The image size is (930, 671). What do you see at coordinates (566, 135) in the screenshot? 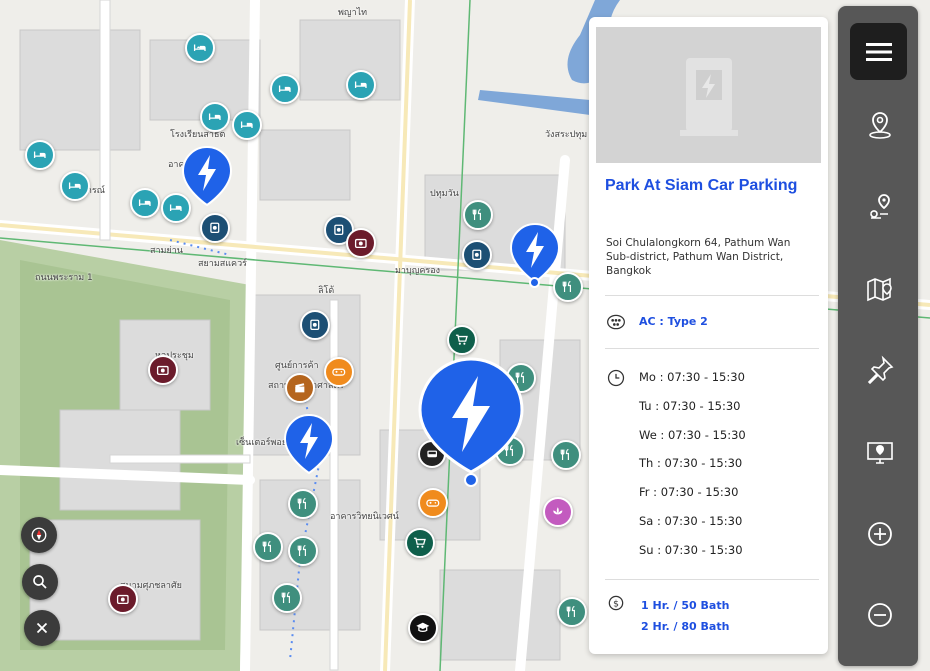
I see `map-label: วังสระปทุม` at bounding box center [566, 135].